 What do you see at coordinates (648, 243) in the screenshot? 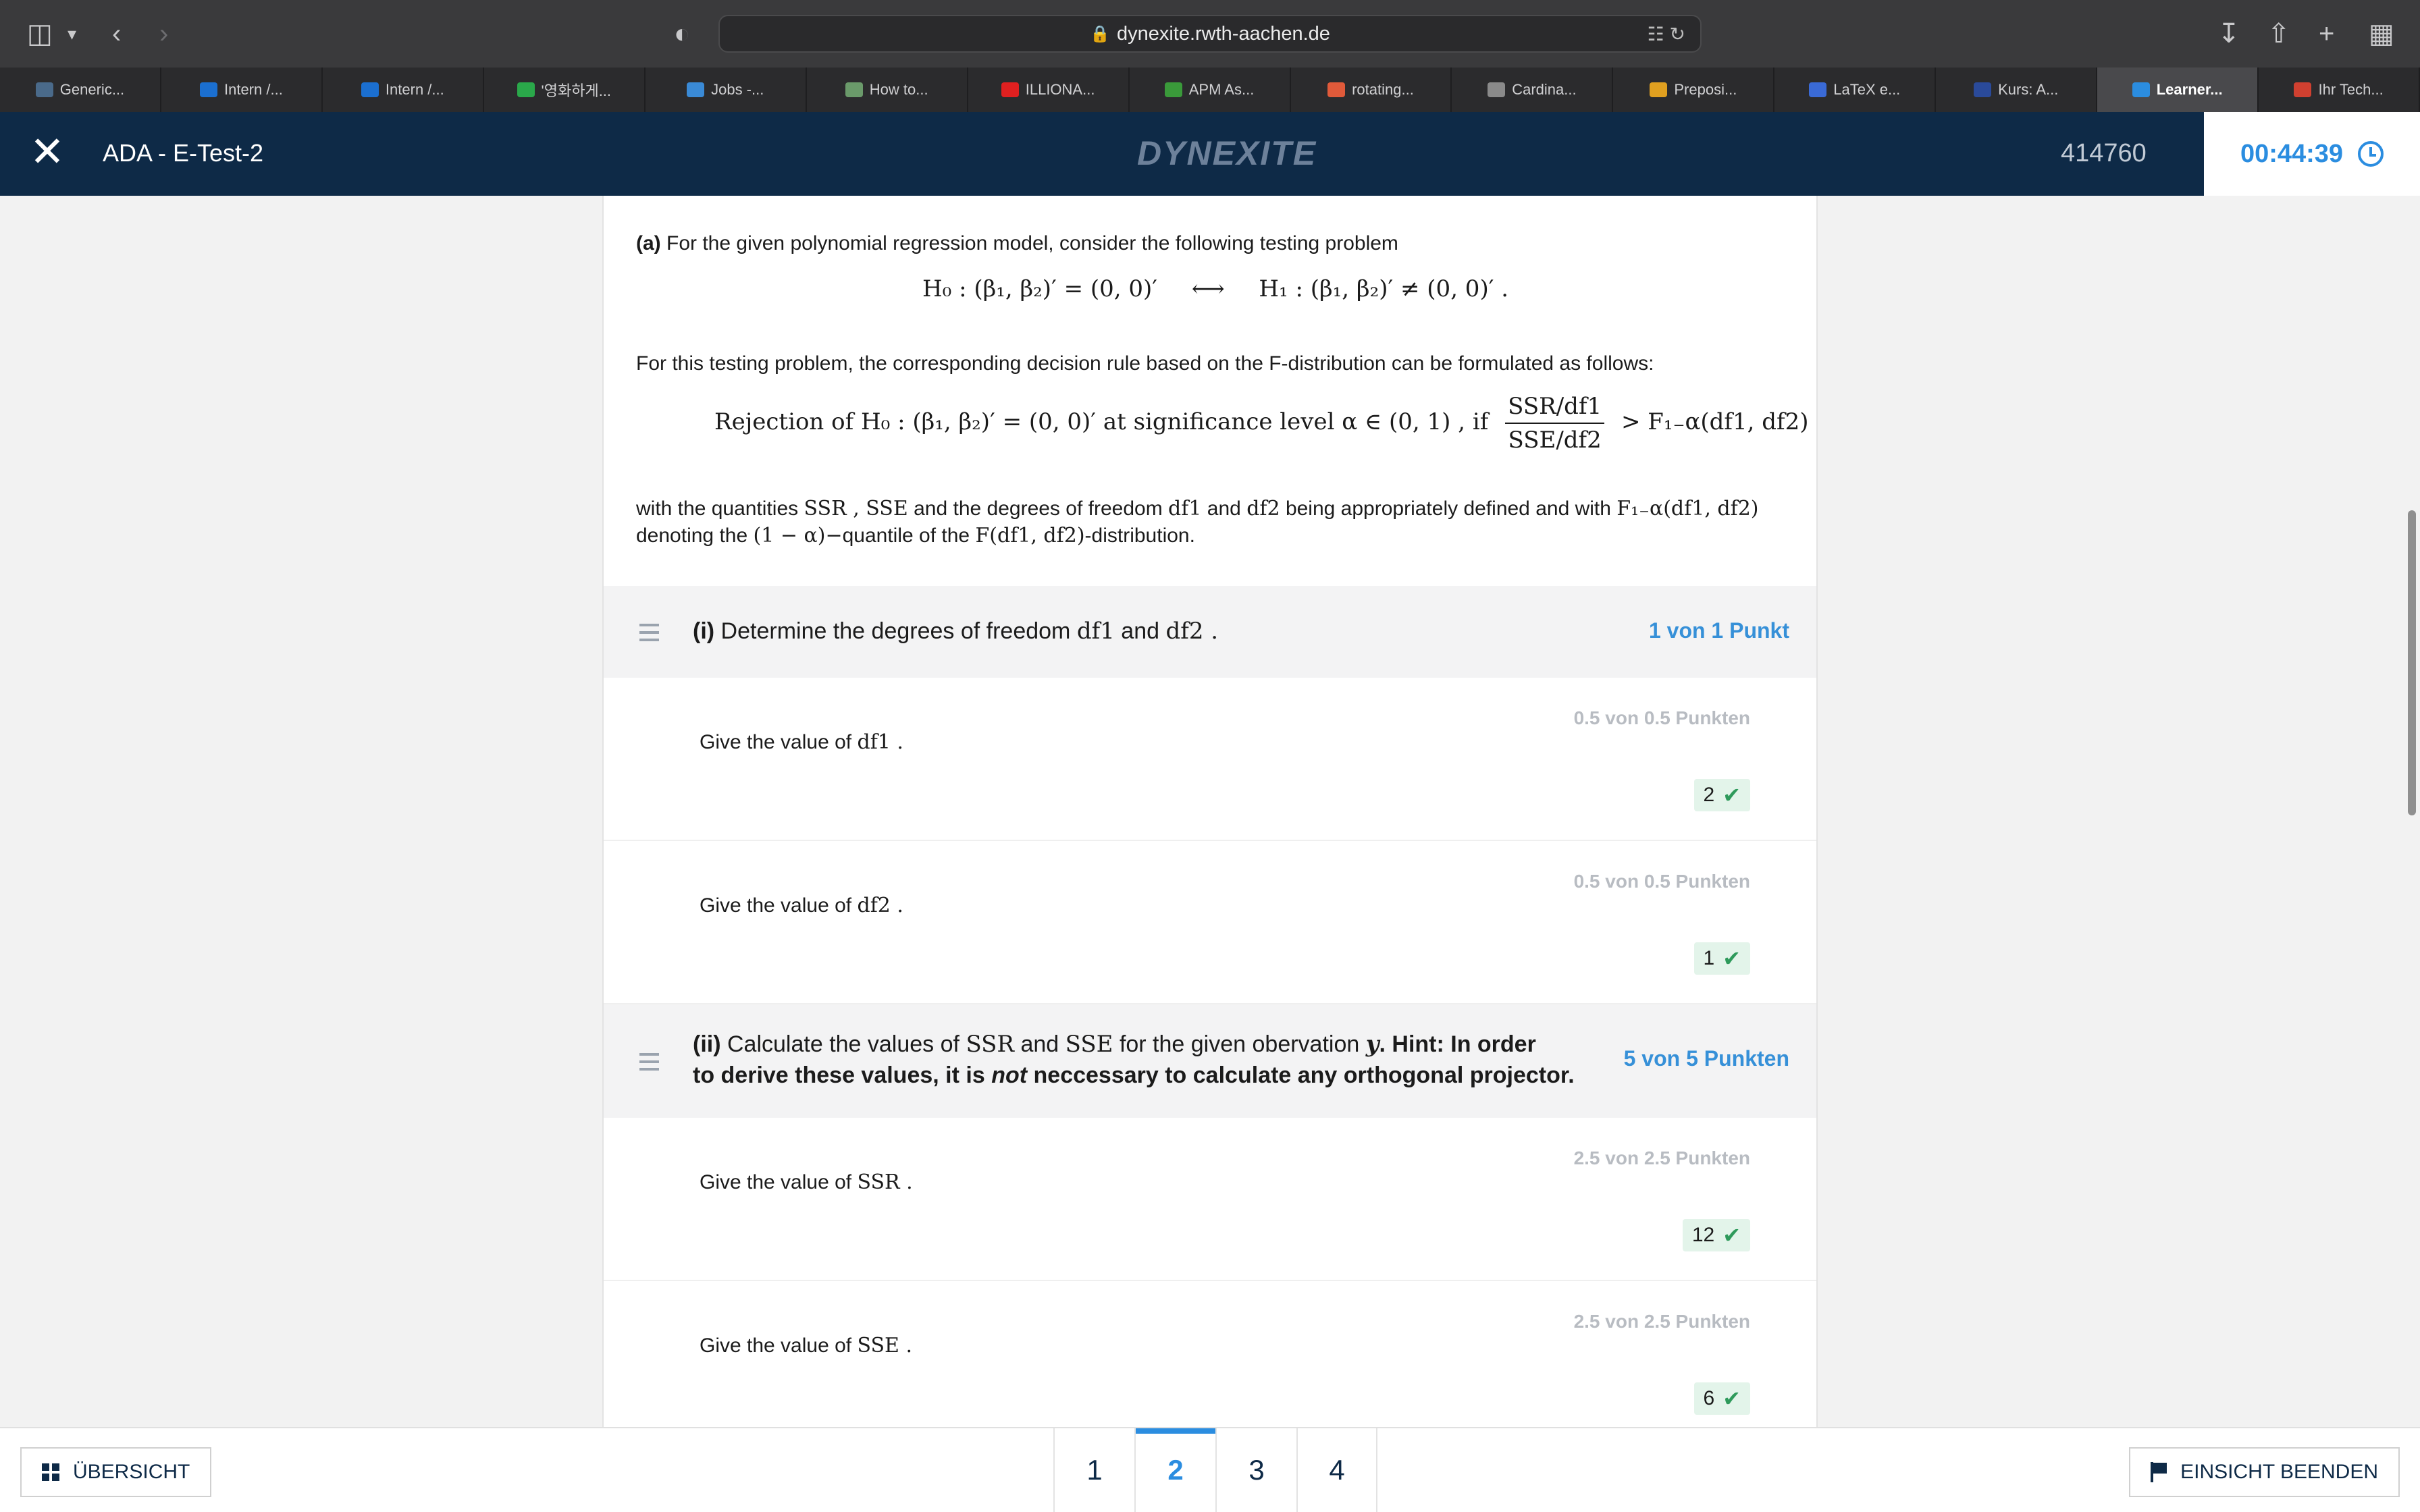
I see `task-label: (a)` at bounding box center [648, 243].